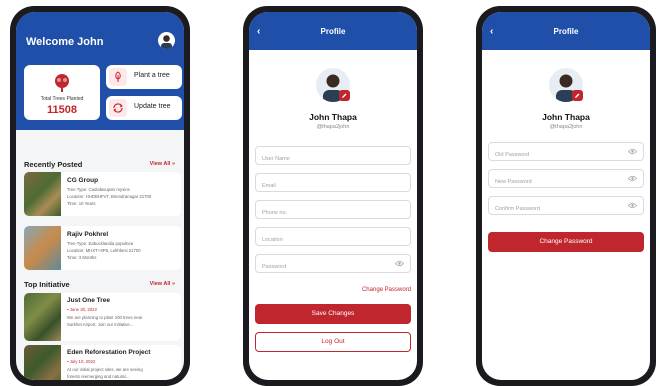  I want to click on post-line: Location: HHDBHFVT, Birendranagar 21700, so click(109, 196).